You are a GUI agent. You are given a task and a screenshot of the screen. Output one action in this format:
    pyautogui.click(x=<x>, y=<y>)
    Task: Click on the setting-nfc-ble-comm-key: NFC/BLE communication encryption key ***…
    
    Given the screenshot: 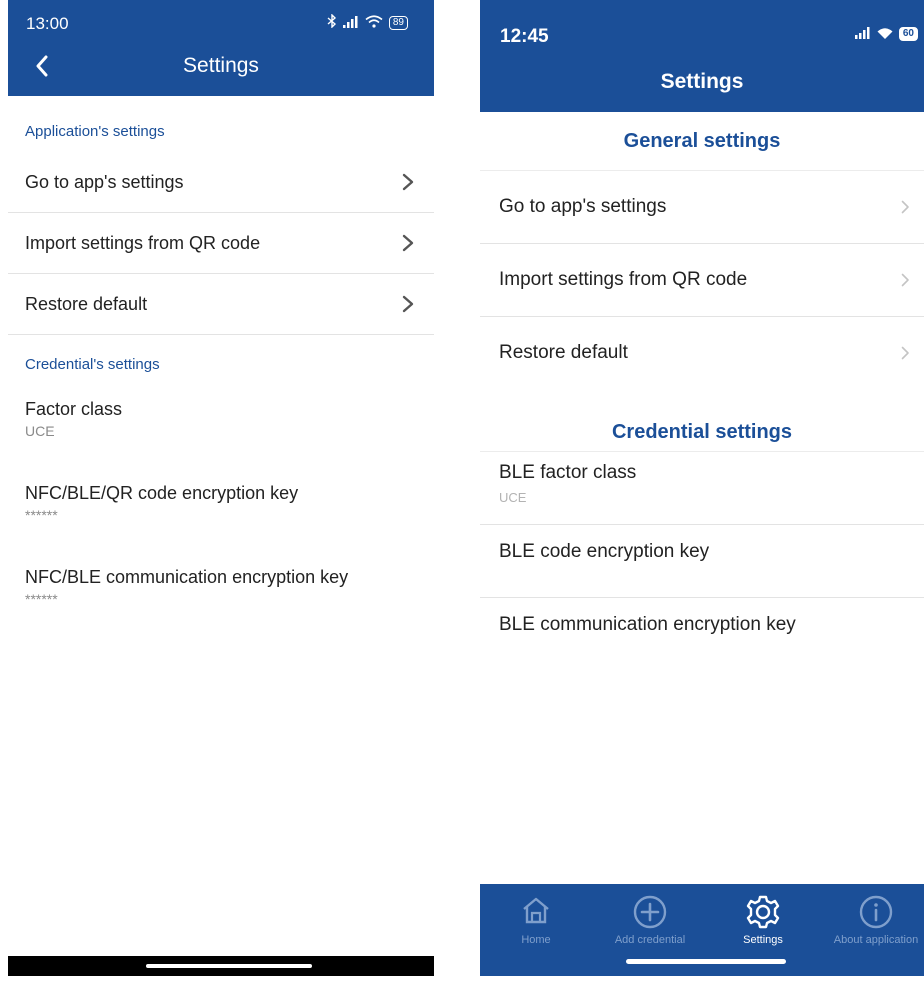 What is the action you would take?
    pyautogui.click(x=221, y=595)
    